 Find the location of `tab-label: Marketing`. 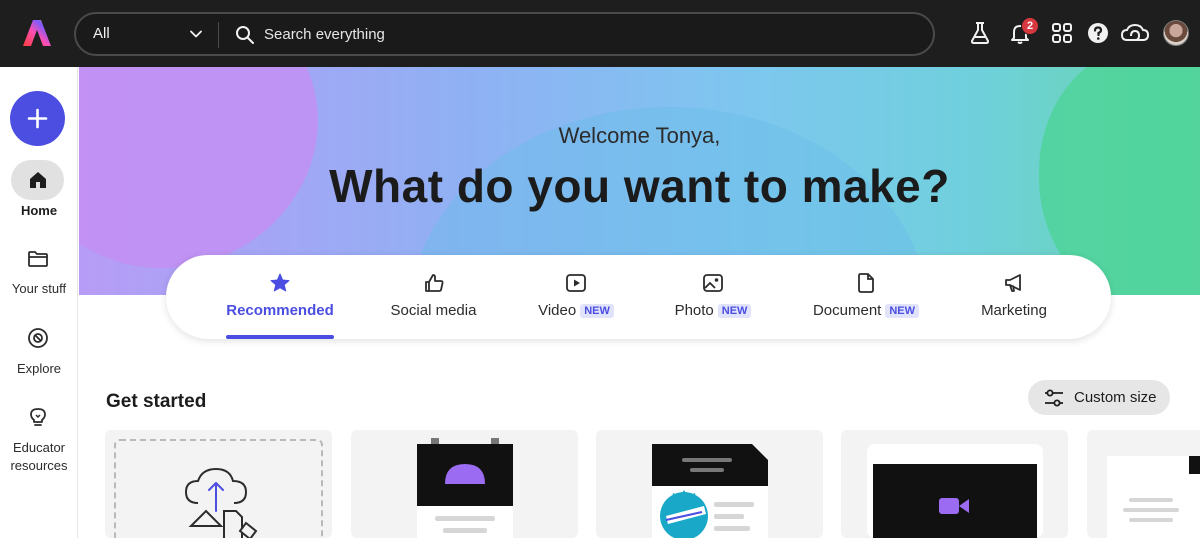

tab-label: Marketing is located at coordinates (1014, 310).